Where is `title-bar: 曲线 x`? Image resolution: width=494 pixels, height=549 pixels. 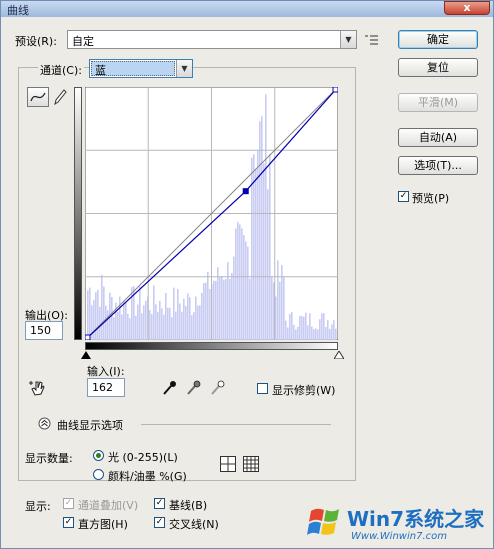
title-bar: 曲线 x is located at coordinates (247, 9).